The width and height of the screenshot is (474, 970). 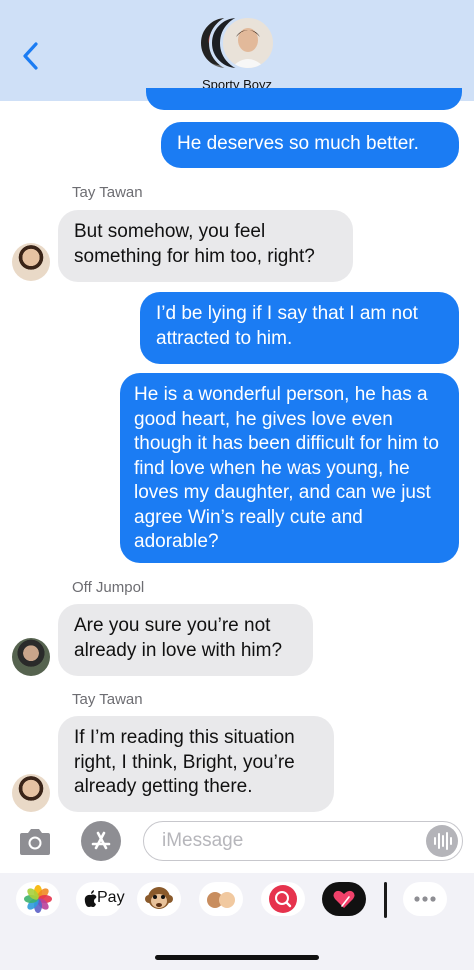 I want to click on animoji-button, so click(x=159, y=899).